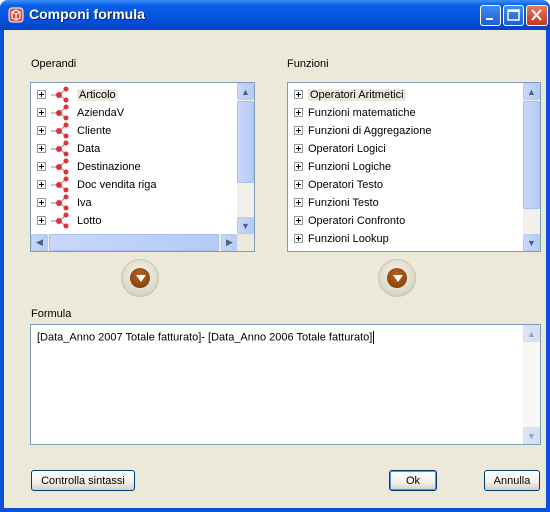  I want to click on funzioni-tree-item: Funzioni matematiche, so click(355, 112).